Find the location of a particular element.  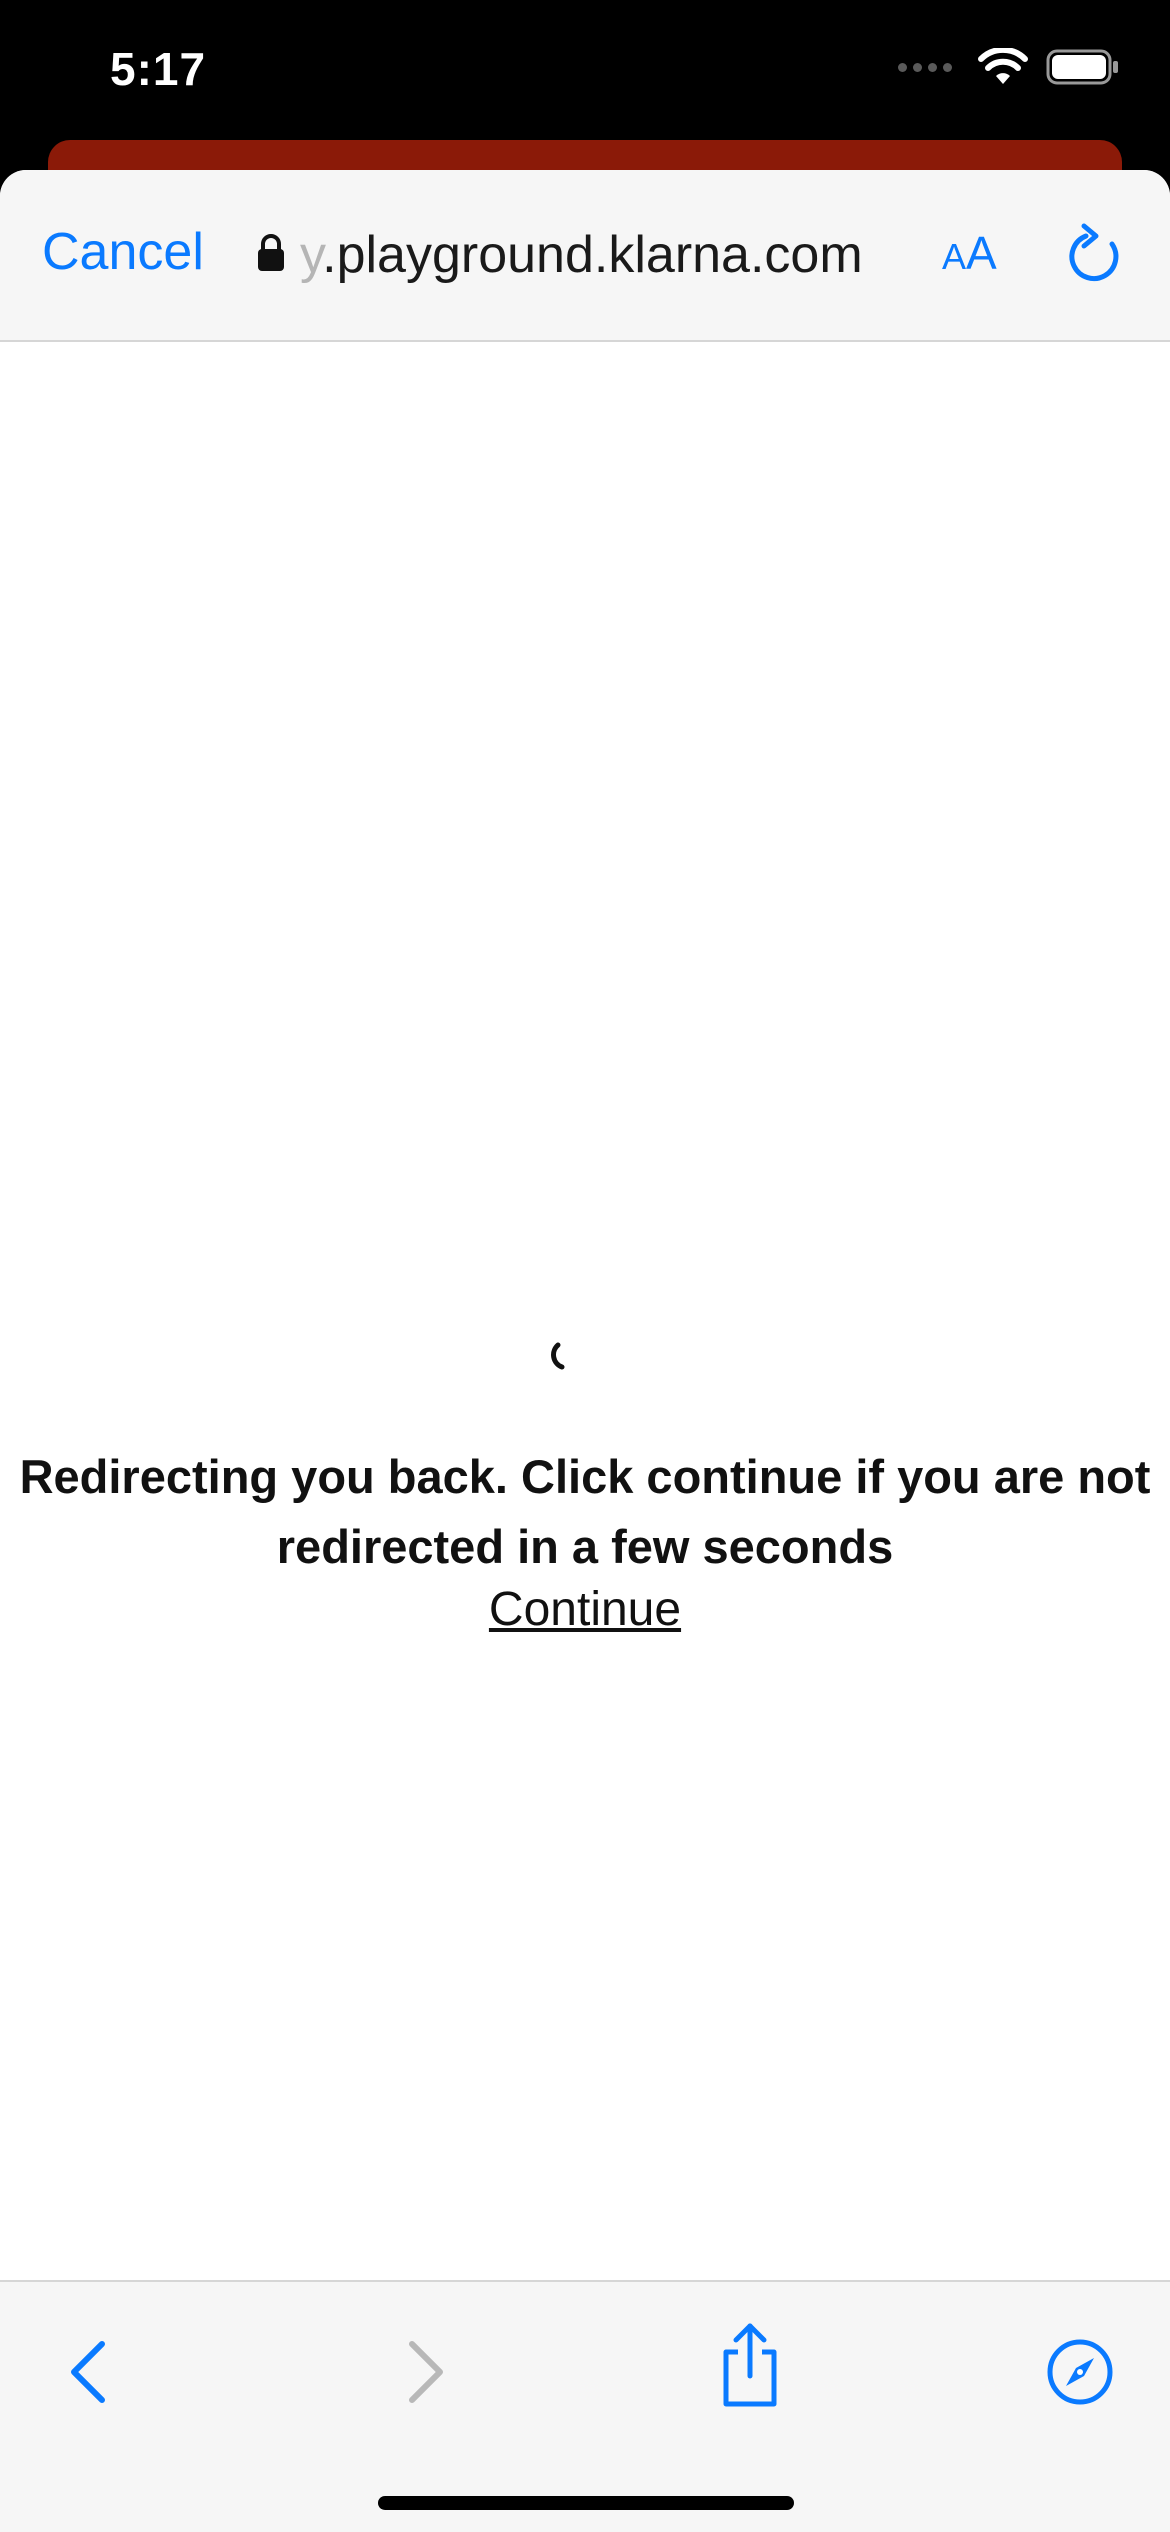

compass-icon is located at coordinates (1080, 2372).